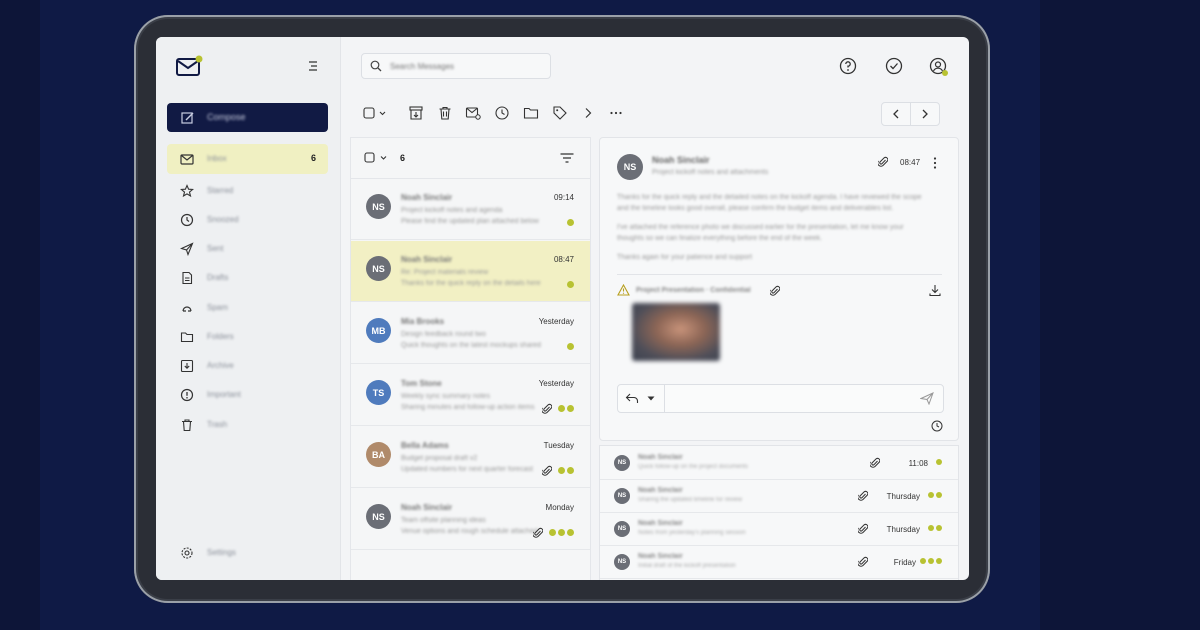  What do you see at coordinates (903, 496) in the screenshot?
I see `thread-time: Thursday` at bounding box center [903, 496].